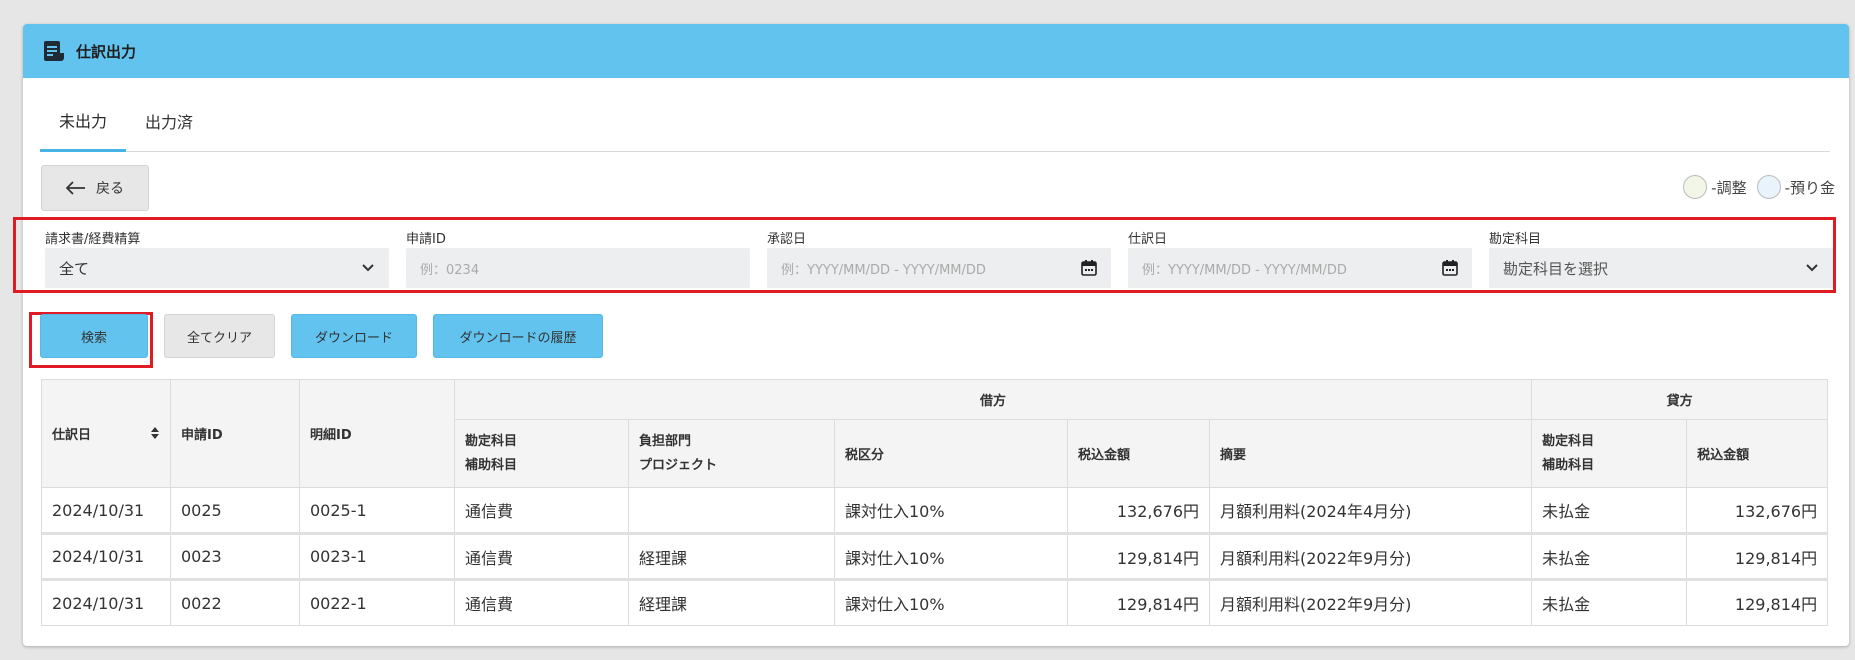  I want to click on tab-label: 出力済, so click(169, 122).